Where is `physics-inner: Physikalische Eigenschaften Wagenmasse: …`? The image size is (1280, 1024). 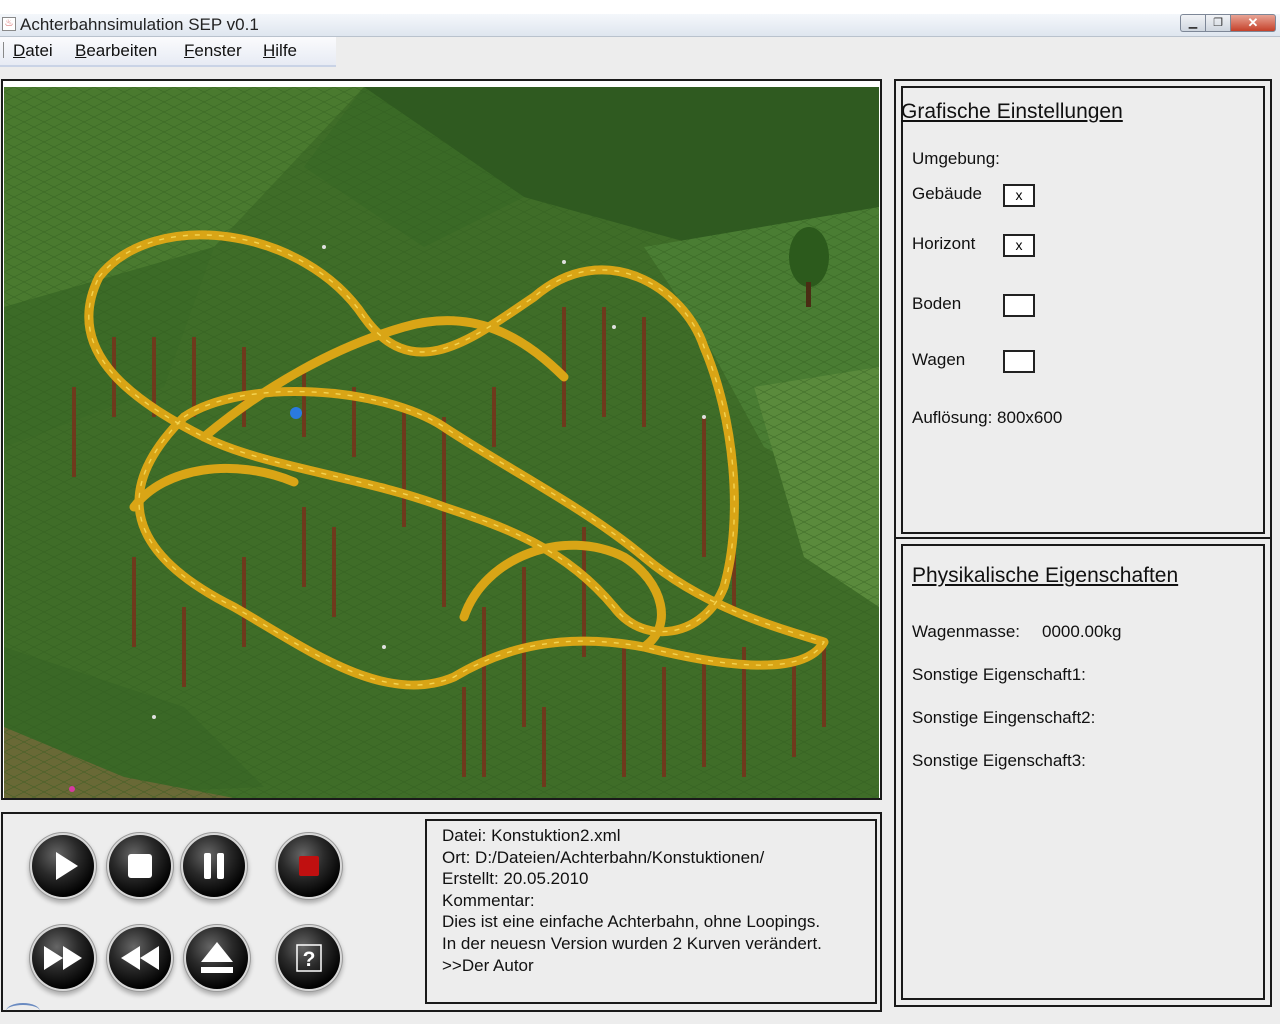
physics-inner: Physikalische Eigenschaften Wagenmasse: … is located at coordinates (1083, 772).